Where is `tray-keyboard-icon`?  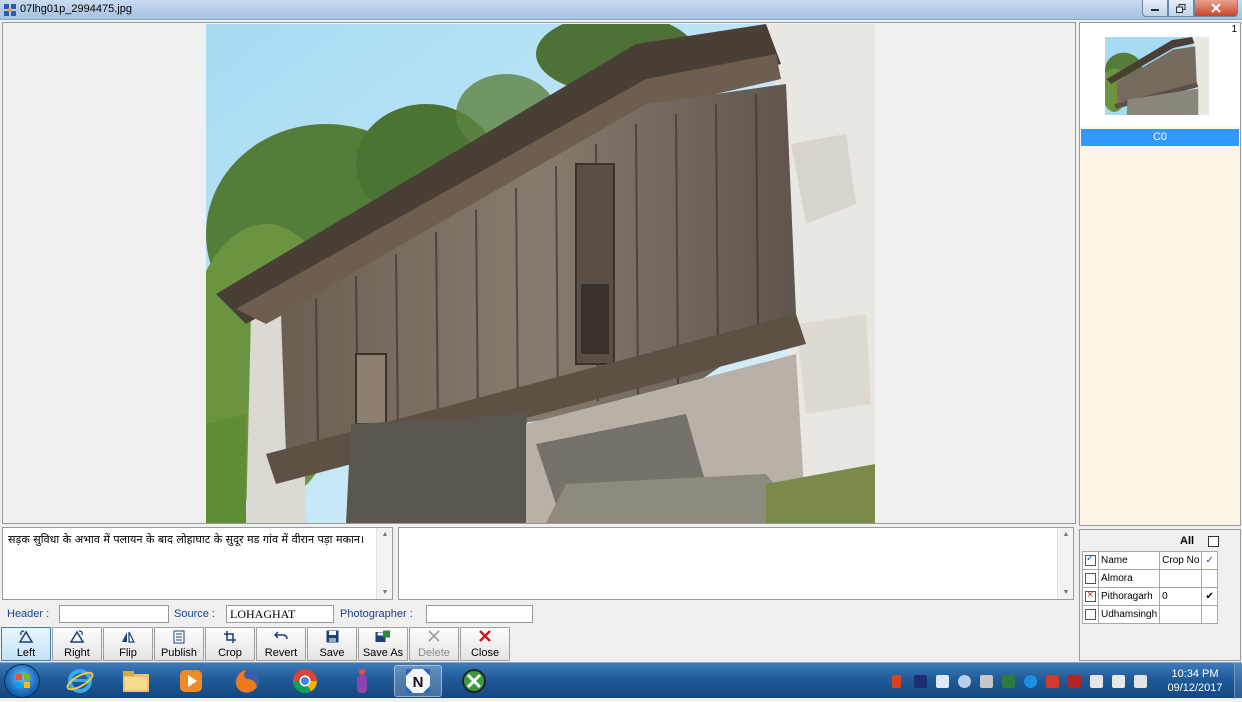
tray-keyboard-icon is located at coordinates (986, 681).